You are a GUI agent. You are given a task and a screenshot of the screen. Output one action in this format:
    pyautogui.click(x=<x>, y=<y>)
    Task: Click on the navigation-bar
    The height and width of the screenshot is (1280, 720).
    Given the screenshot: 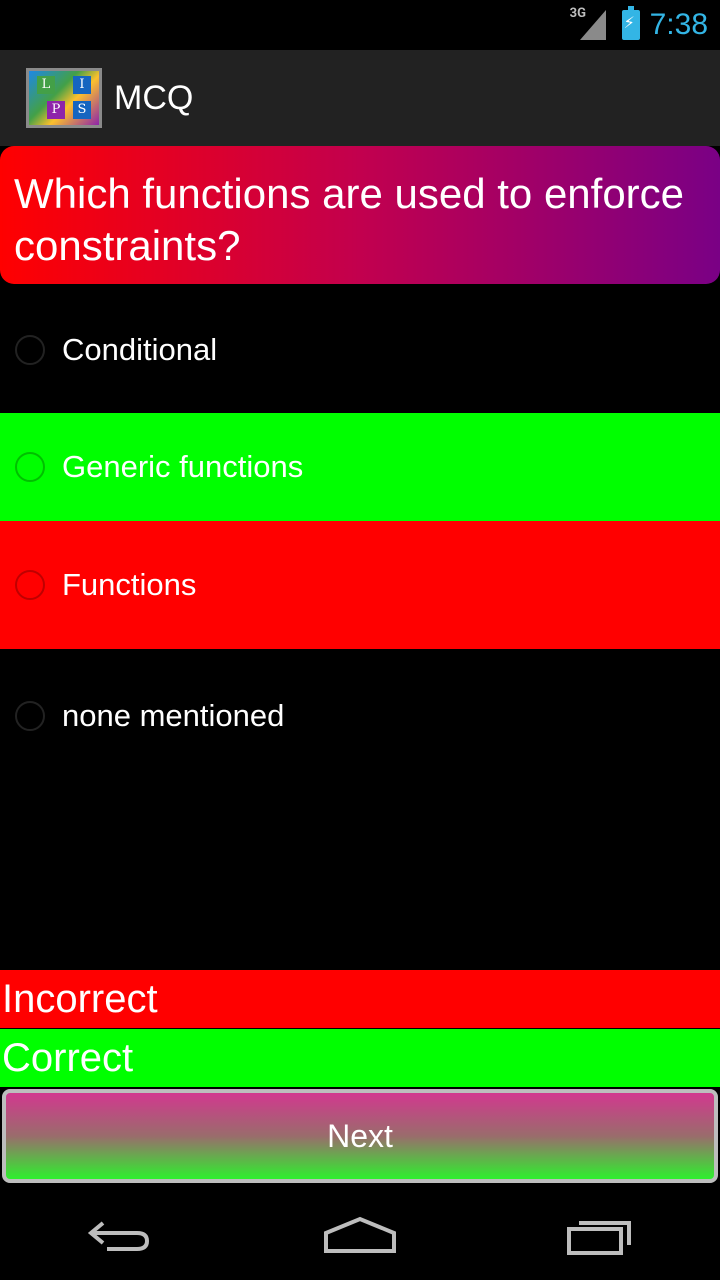 What is the action you would take?
    pyautogui.click(x=360, y=1235)
    